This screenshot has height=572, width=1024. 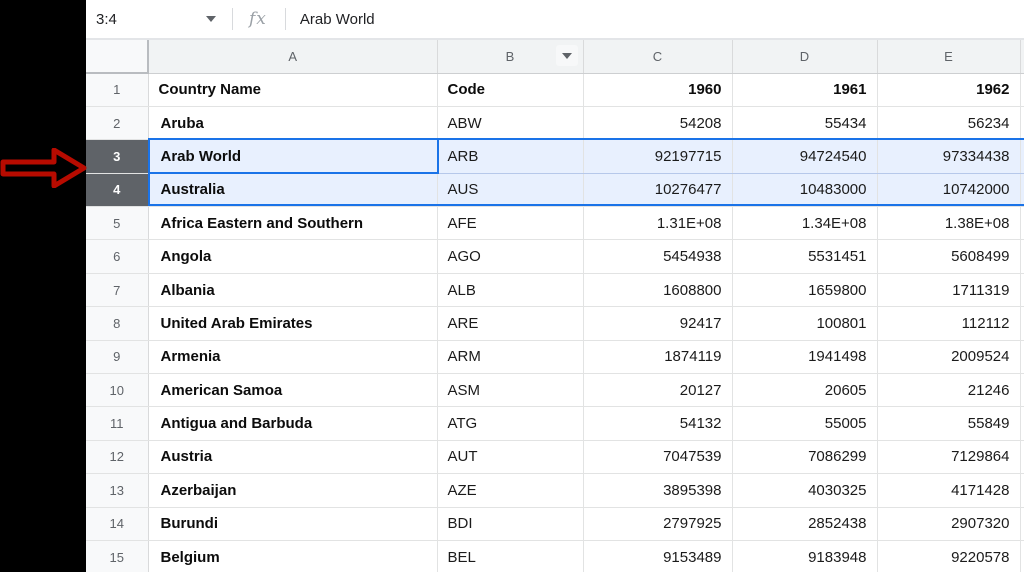 What do you see at coordinates (949, 256) in the screenshot?
I see `cell-E6: 5608499` at bounding box center [949, 256].